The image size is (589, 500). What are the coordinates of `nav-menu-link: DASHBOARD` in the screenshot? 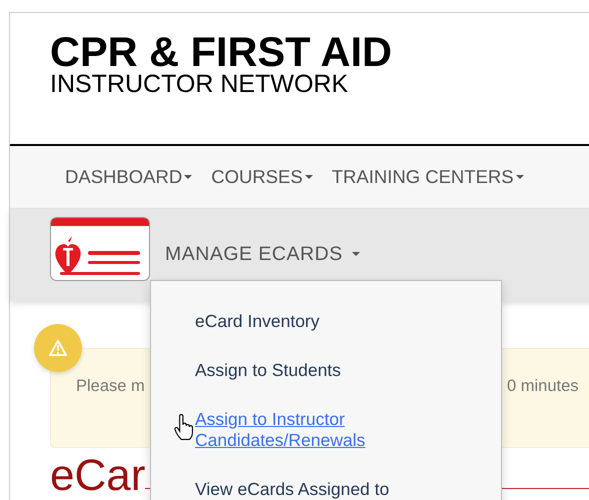 It's located at (128, 177).